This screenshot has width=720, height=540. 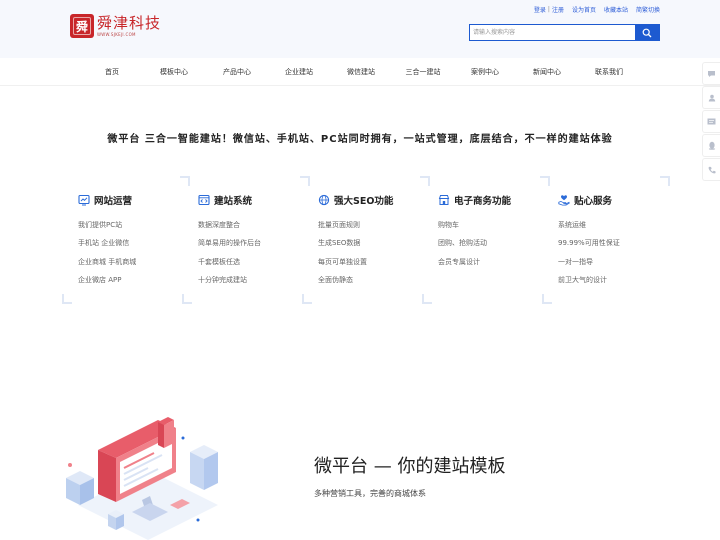 What do you see at coordinates (364, 201) in the screenshot?
I see `feature-title: 强大SEO功能` at bounding box center [364, 201].